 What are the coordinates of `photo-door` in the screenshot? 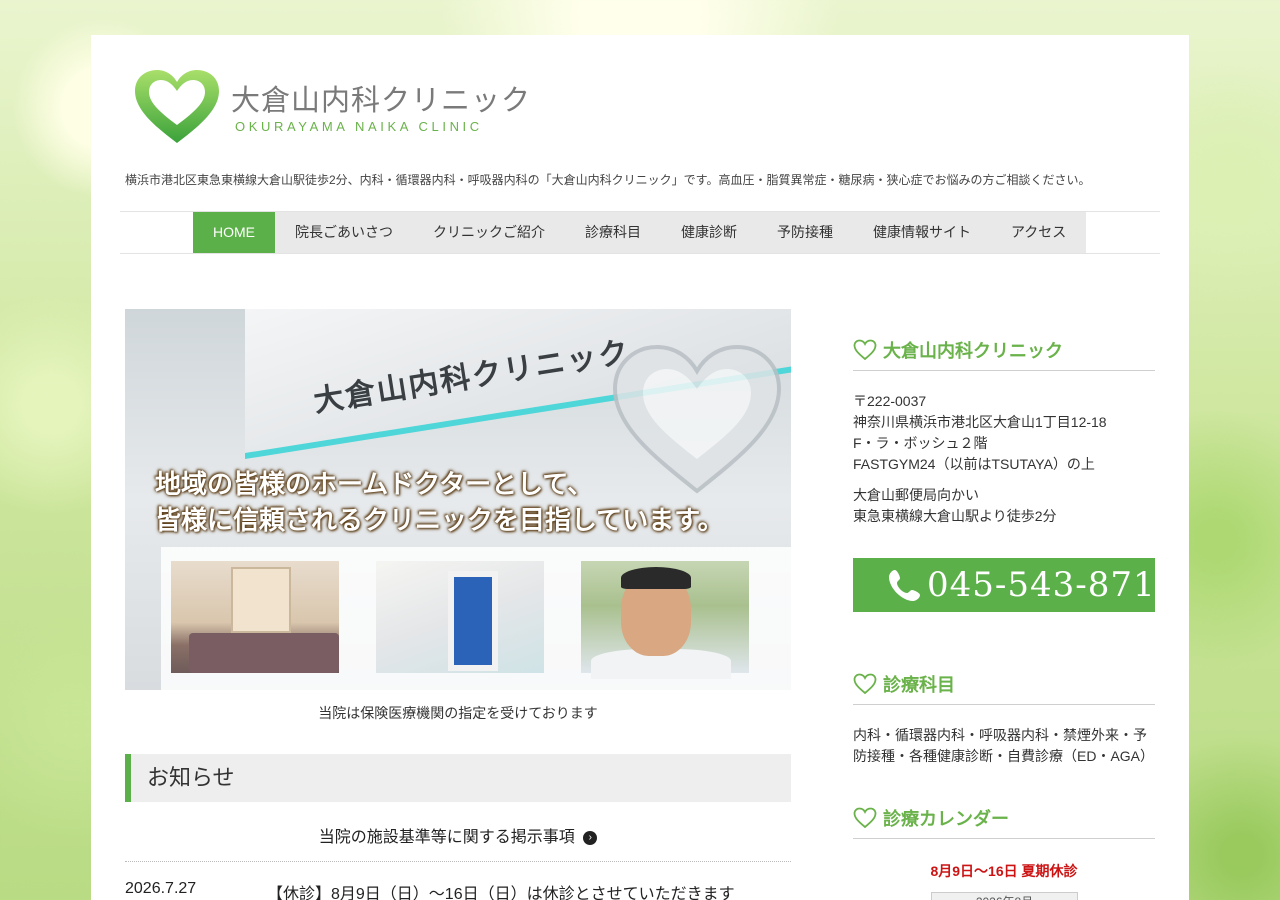 It's located at (261, 600).